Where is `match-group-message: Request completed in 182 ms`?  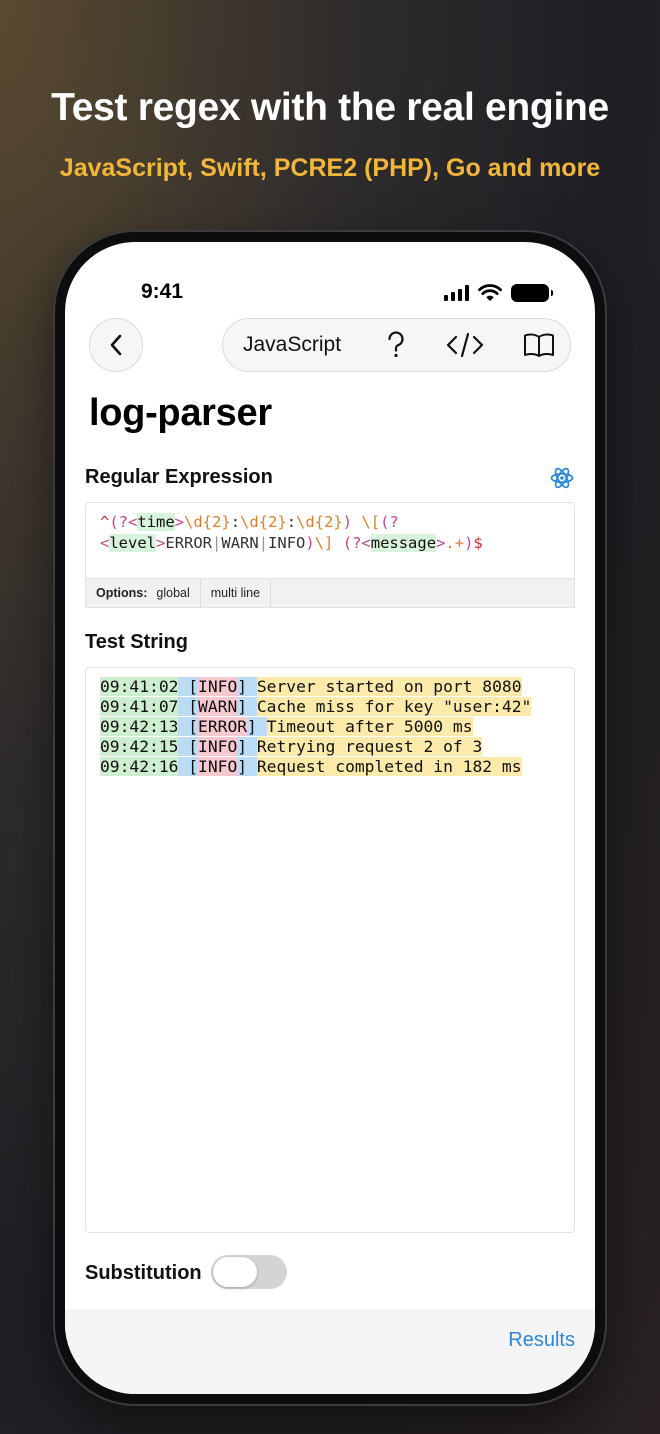
match-group-message: Request completed in 182 ms is located at coordinates (389, 766).